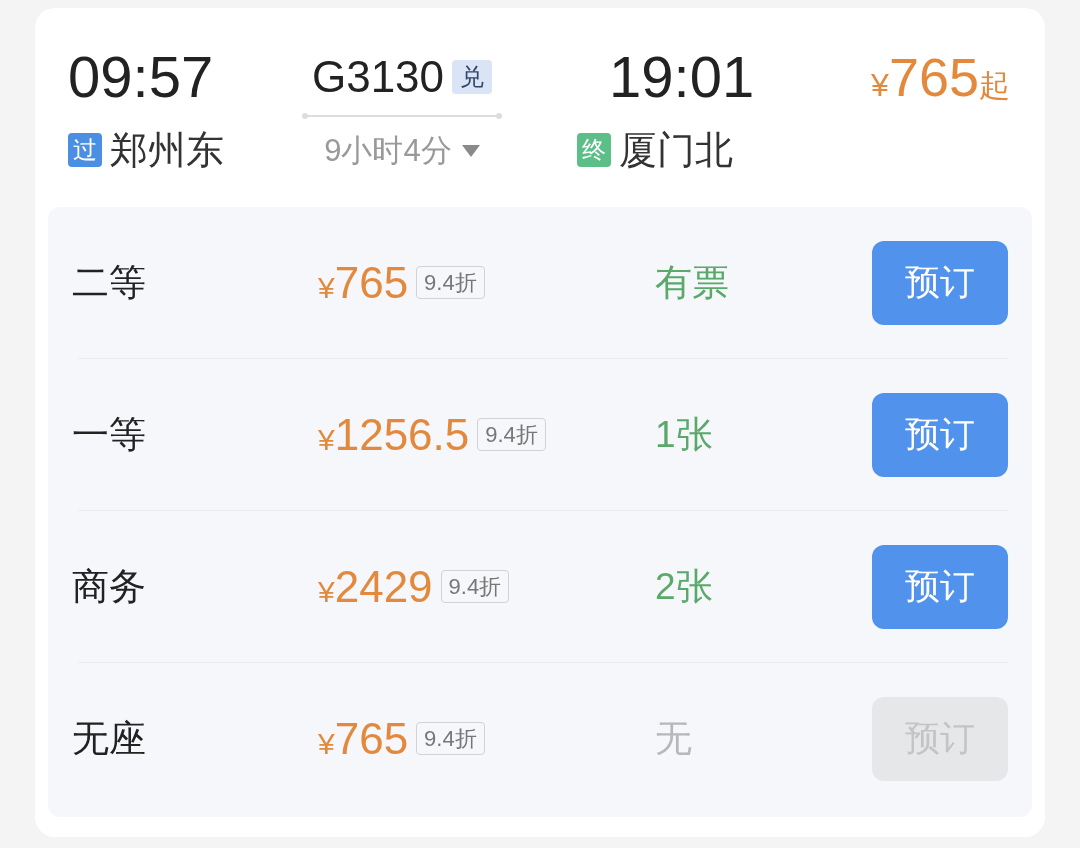 The width and height of the screenshot is (1080, 848). I want to click on redeem-badge: 兑, so click(472, 77).